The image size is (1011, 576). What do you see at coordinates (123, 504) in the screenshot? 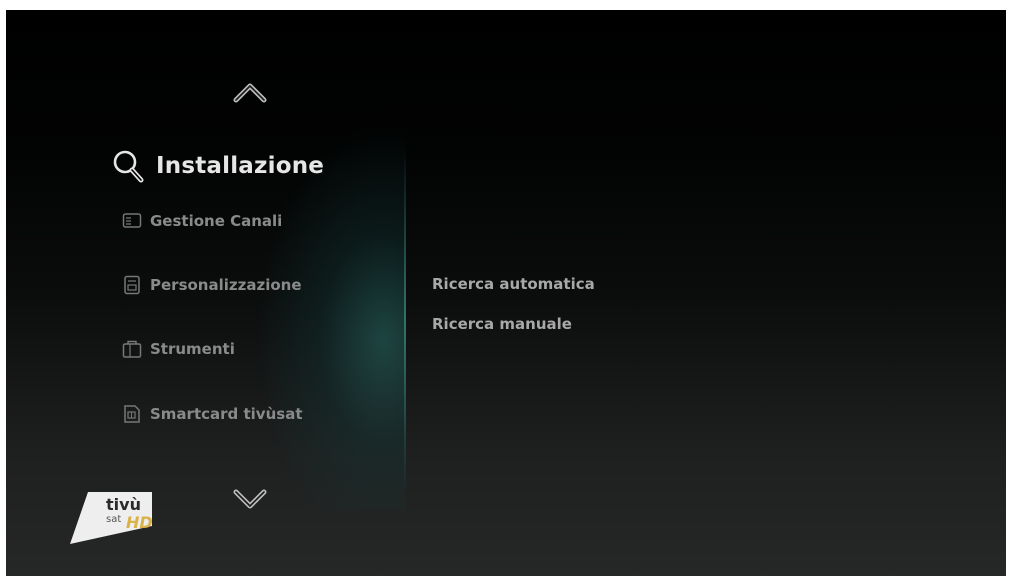
I see `logo-brand: tivù` at bounding box center [123, 504].